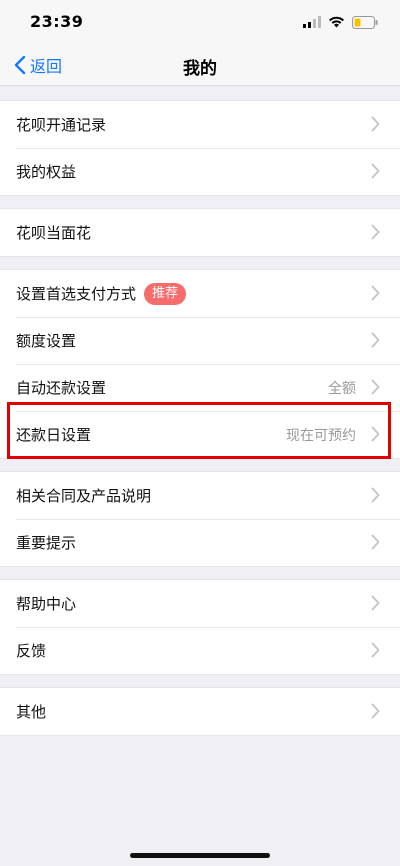 This screenshot has width=400, height=866. I want to click on list-item-help-center: 帮助中心, so click(200, 603).